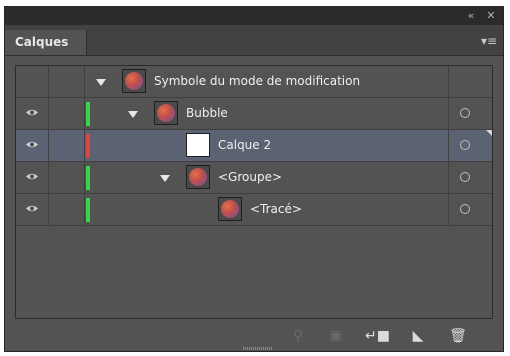  Describe the element at coordinates (254, 40) in the screenshot. I see `panel-tabbar: Calques ▾≡` at that location.